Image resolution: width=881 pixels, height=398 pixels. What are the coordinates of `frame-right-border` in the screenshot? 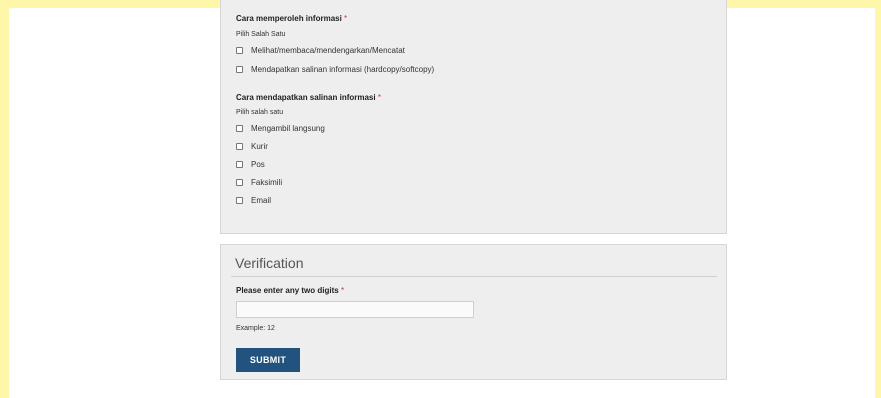 It's located at (878, 199).